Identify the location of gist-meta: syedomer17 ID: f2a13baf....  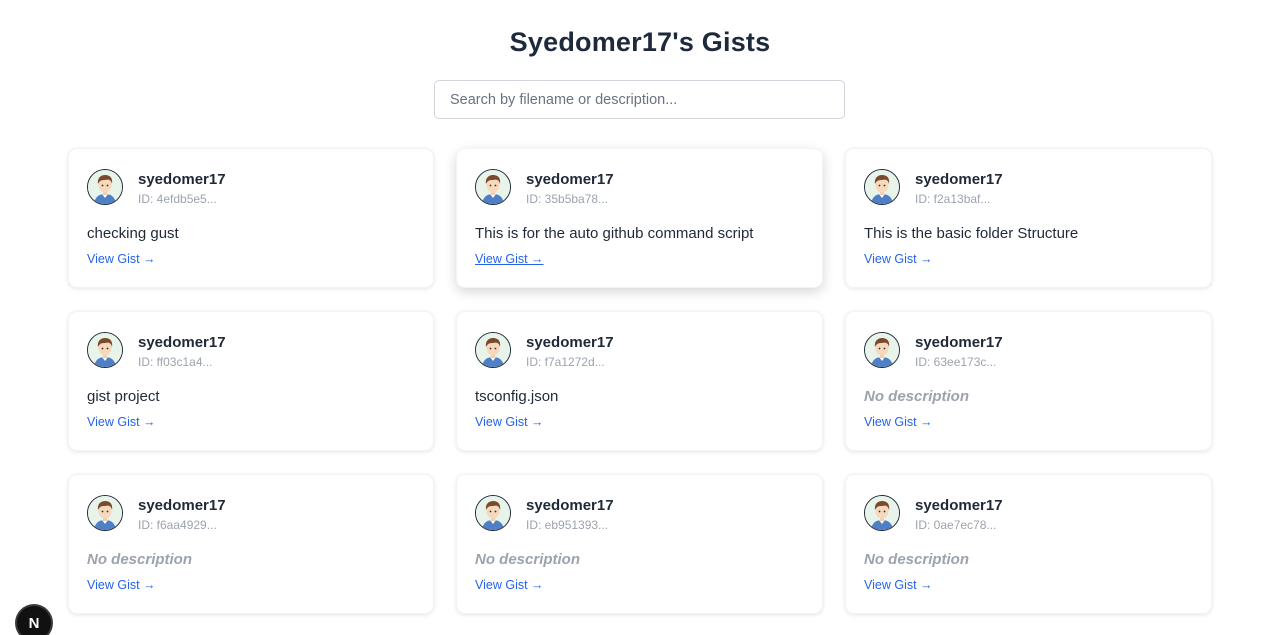
(959, 187).